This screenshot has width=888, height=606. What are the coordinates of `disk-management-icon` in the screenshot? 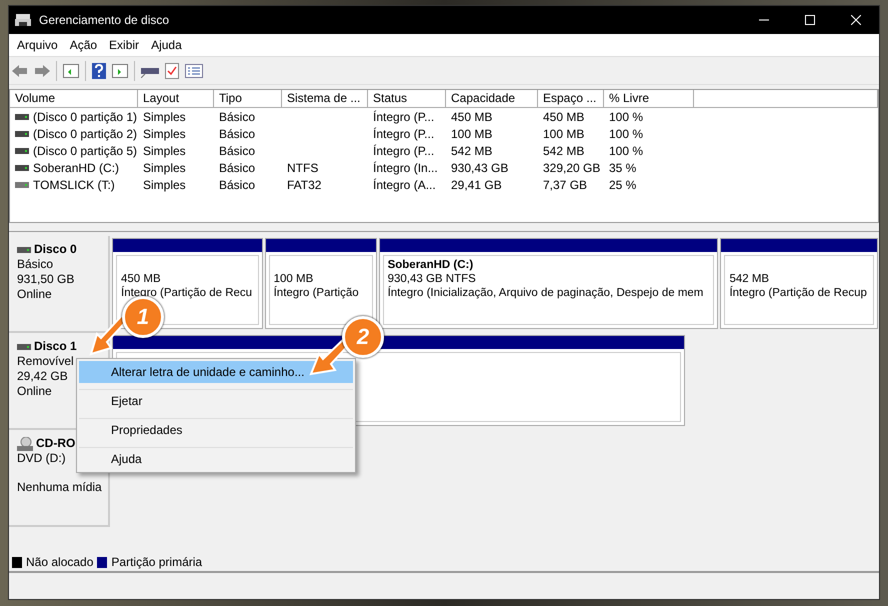 It's located at (23, 20).